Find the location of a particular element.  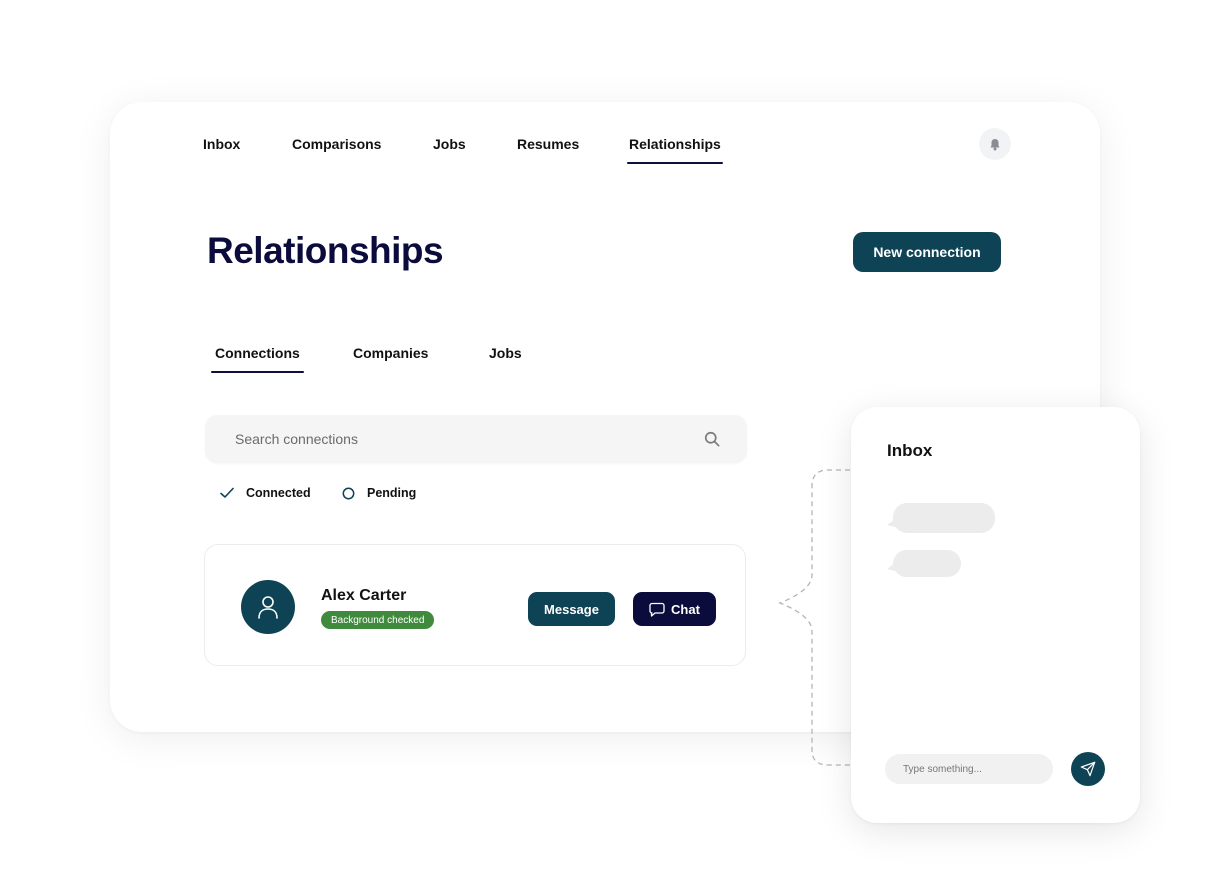

user-icon is located at coordinates (268, 607).